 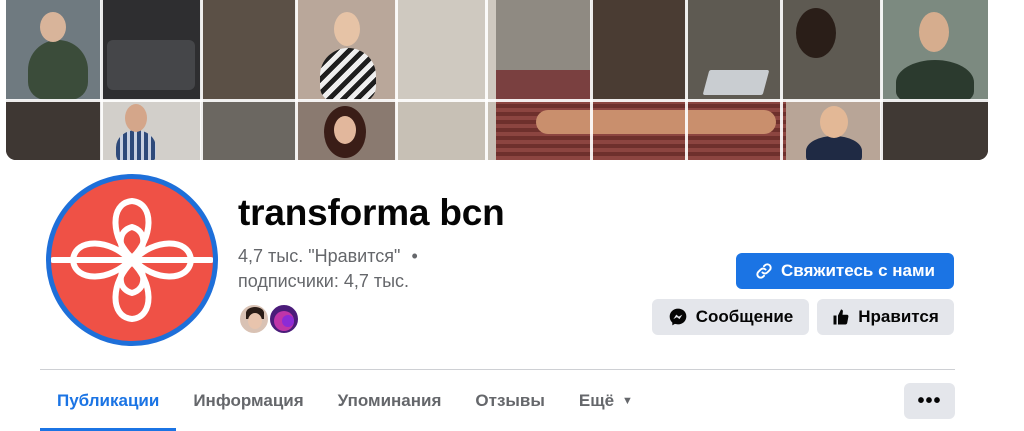 I want to click on page-stats: 4,7 тыс. "Нравится" • подписчики, so click(x=328, y=269).